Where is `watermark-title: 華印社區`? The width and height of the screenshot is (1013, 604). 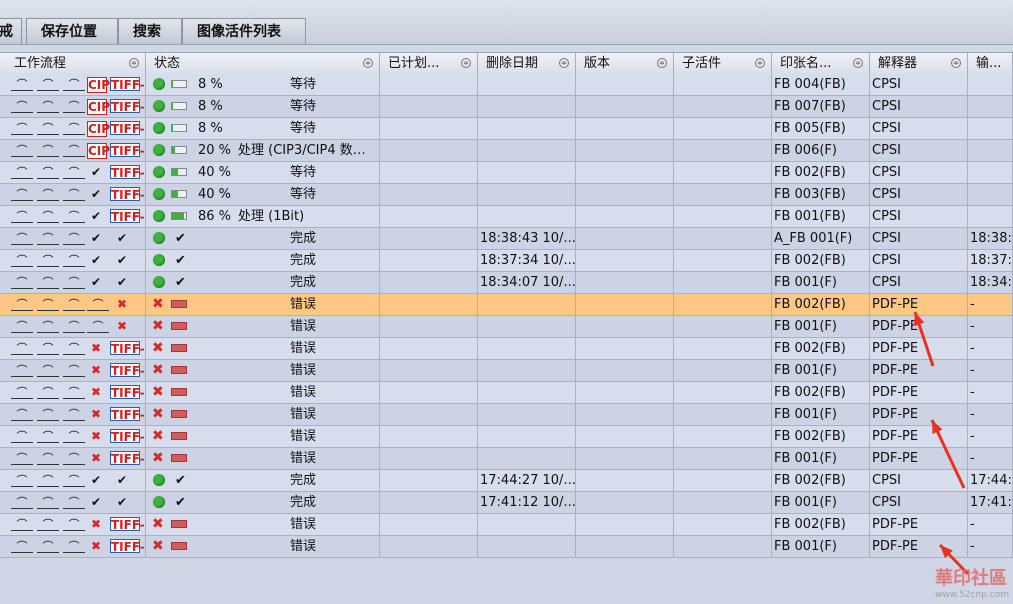 watermark-title: 華印社區 is located at coordinates (970, 578).